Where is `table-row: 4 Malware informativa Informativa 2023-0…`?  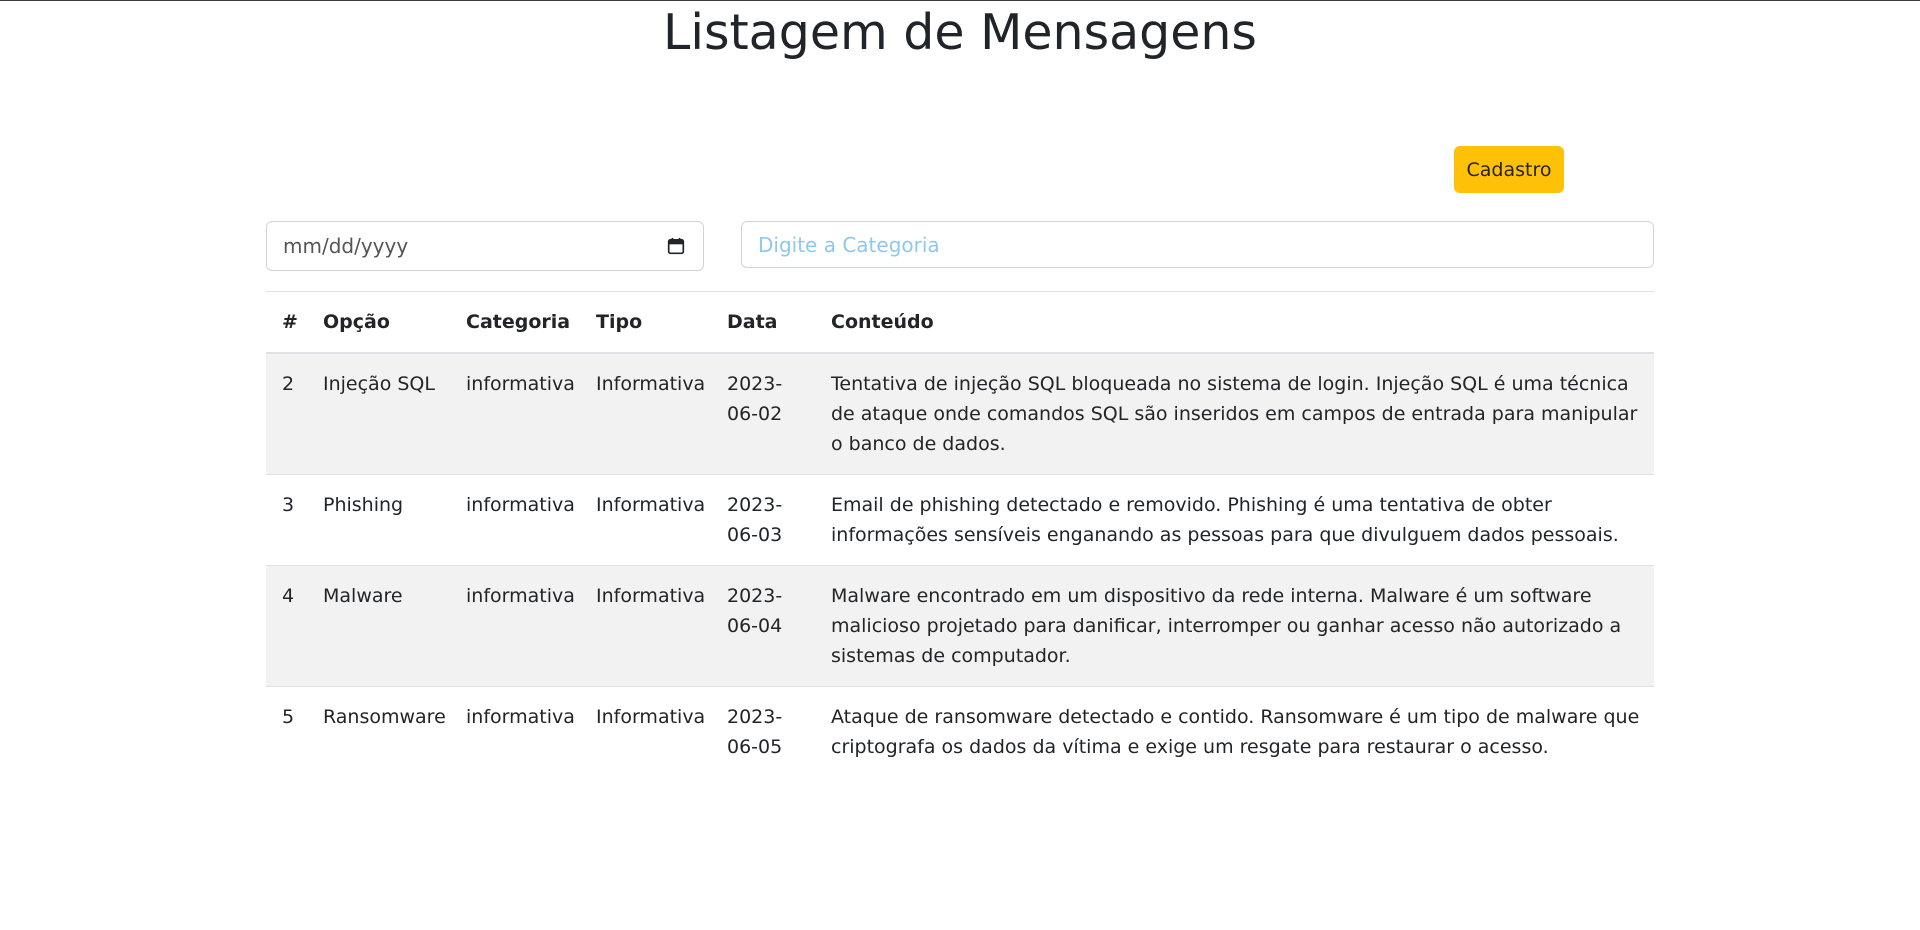
table-row: 4 Malware informativa Informativa 2023-0… is located at coordinates (960, 626).